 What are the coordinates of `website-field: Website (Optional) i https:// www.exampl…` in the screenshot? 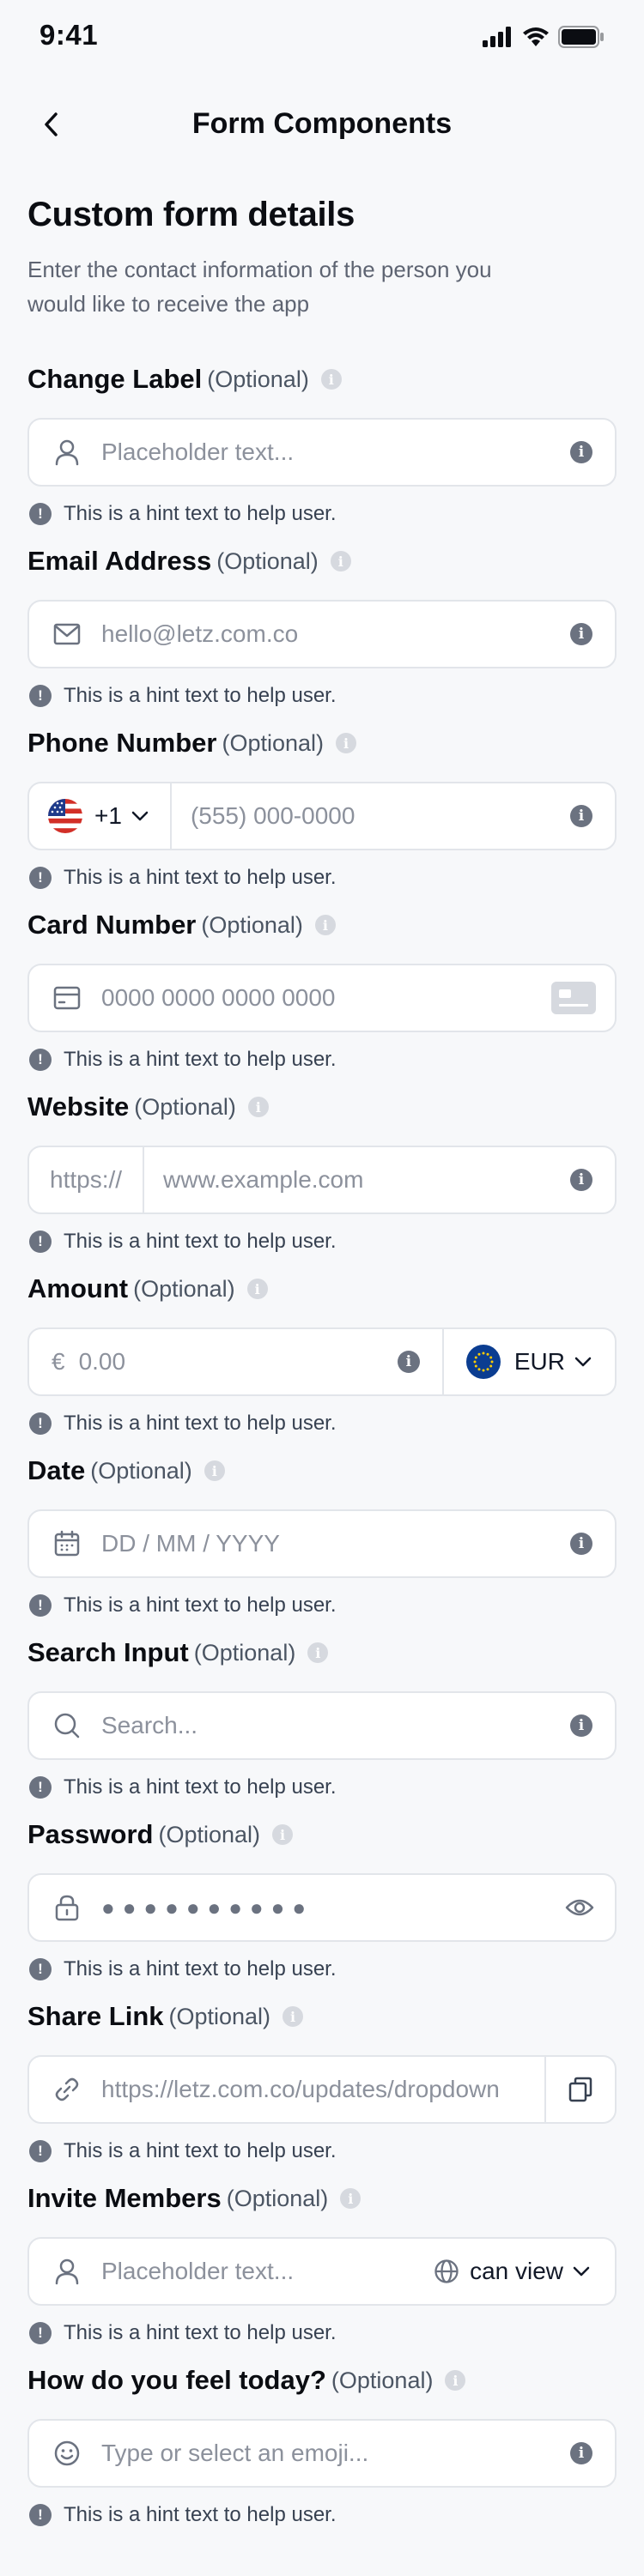 It's located at (322, 1172).